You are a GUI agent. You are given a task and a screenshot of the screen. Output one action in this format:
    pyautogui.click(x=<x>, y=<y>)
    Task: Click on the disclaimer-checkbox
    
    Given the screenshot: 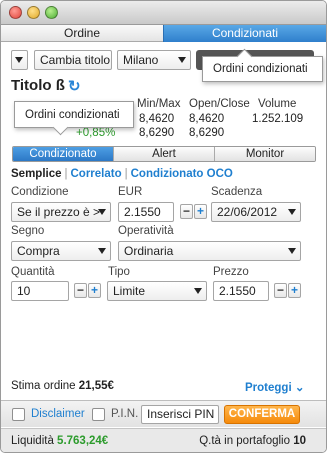 What is the action you would take?
    pyautogui.click(x=18, y=414)
    